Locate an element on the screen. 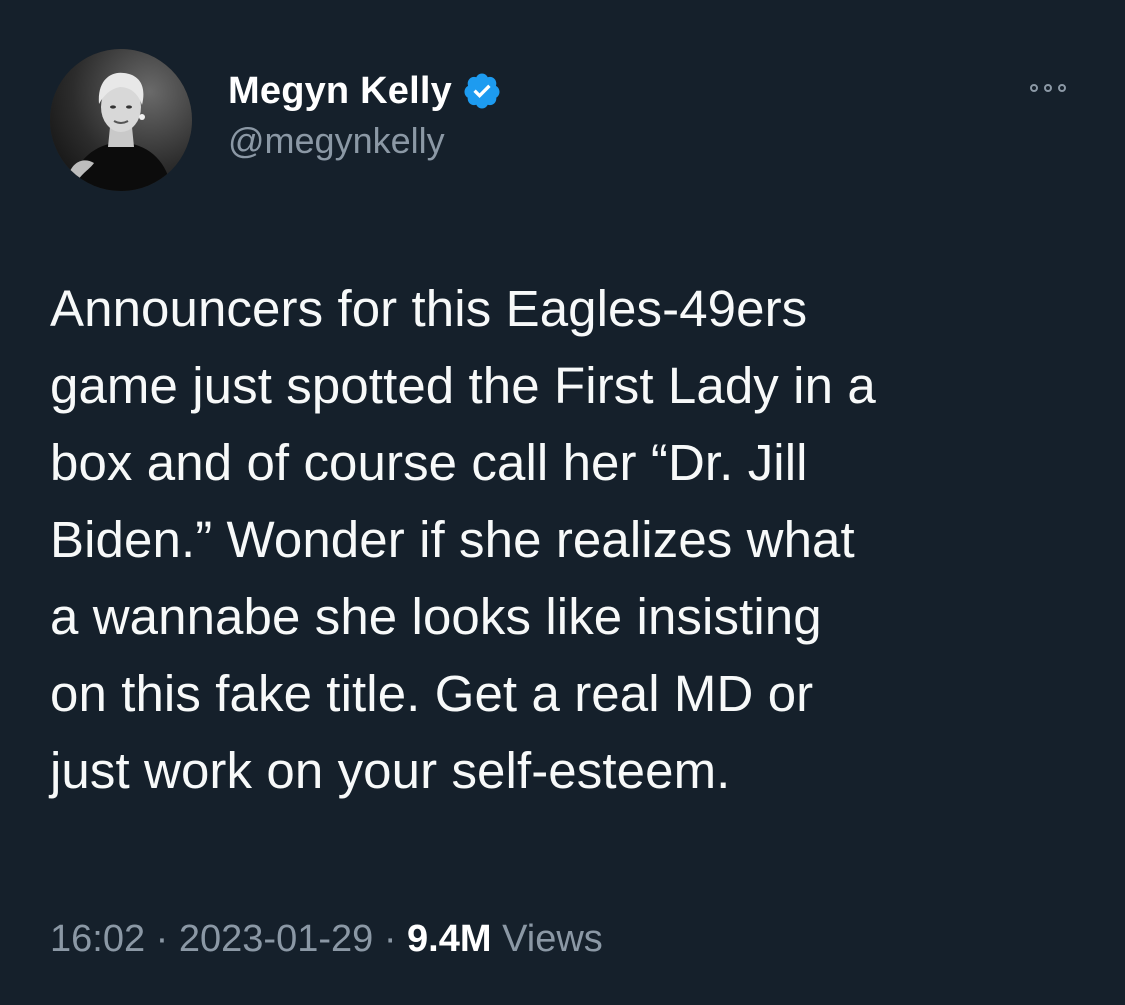  author-name-row: Megyn Kelly is located at coordinates (365, 91).